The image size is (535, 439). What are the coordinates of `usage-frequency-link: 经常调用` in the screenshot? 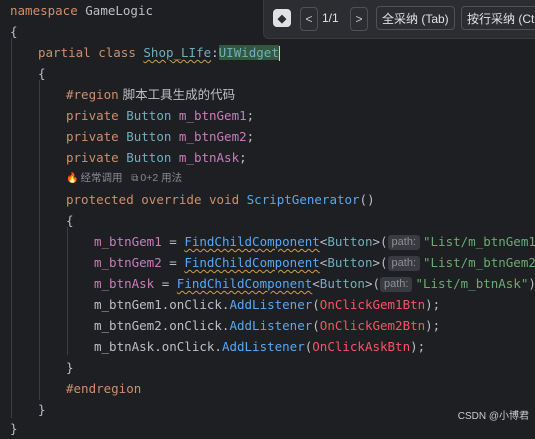 It's located at (101, 178).